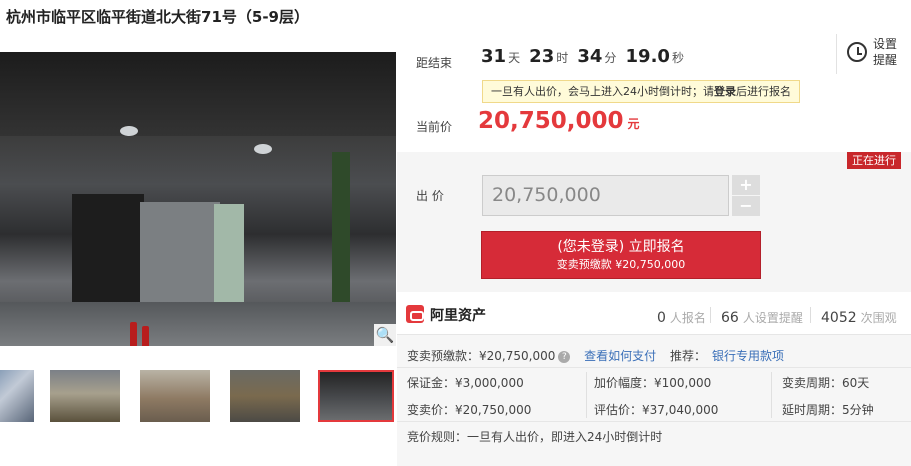 The width and height of the screenshot is (911, 466). Describe the element at coordinates (653, 383) in the screenshot. I see `increment-info: 加价幅度：¥100,000` at that location.